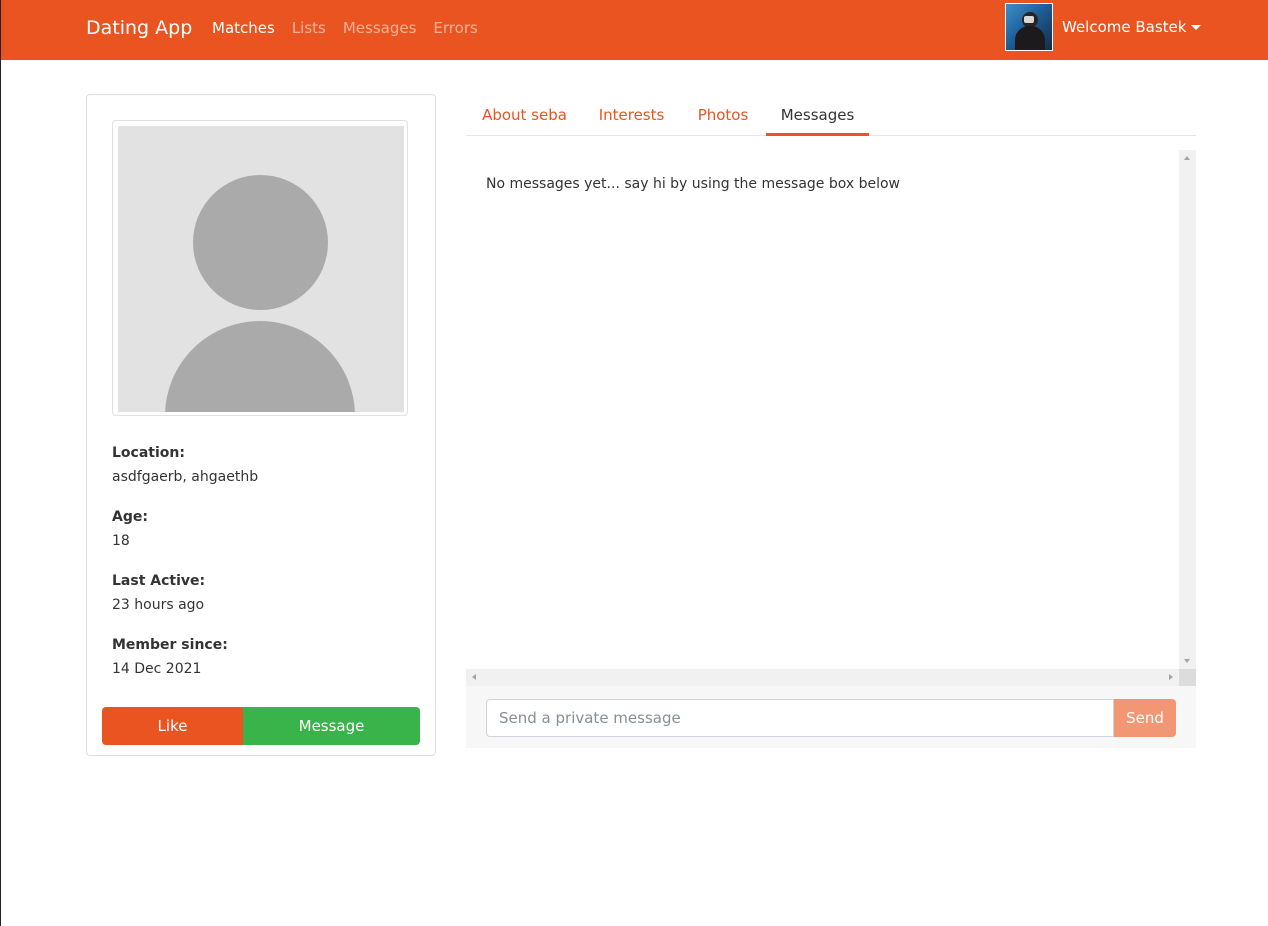 The image size is (1268, 926). What do you see at coordinates (130, 517) in the screenshot?
I see `age-label: Age:` at bounding box center [130, 517].